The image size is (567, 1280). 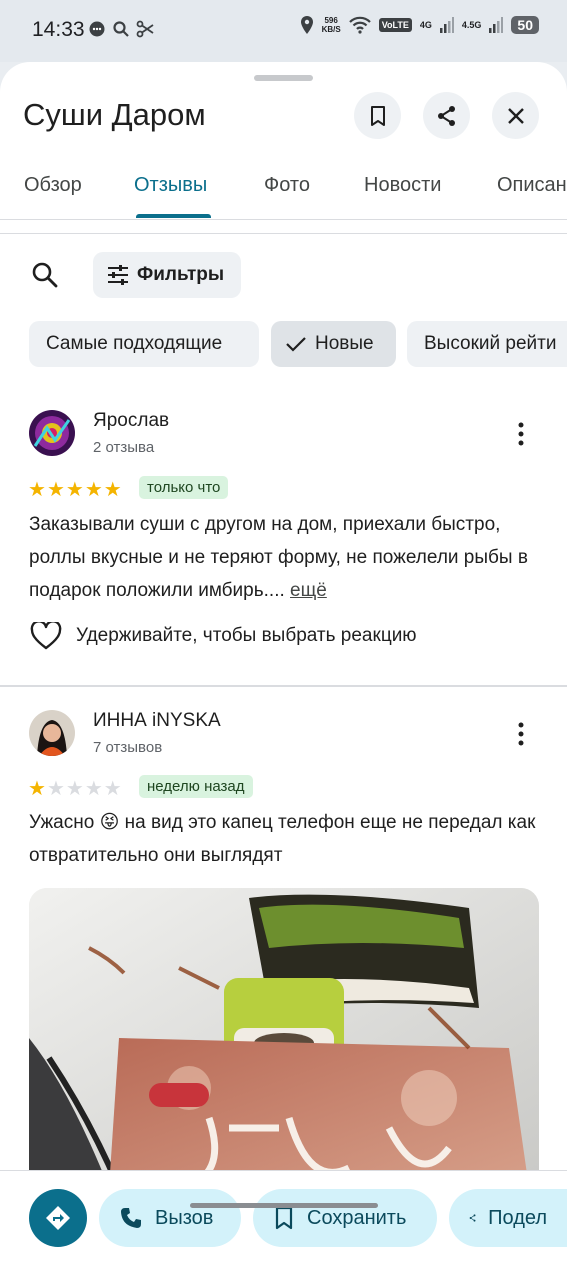 What do you see at coordinates (62, 822) in the screenshot?
I see `review-text-start: Ужасно` at bounding box center [62, 822].